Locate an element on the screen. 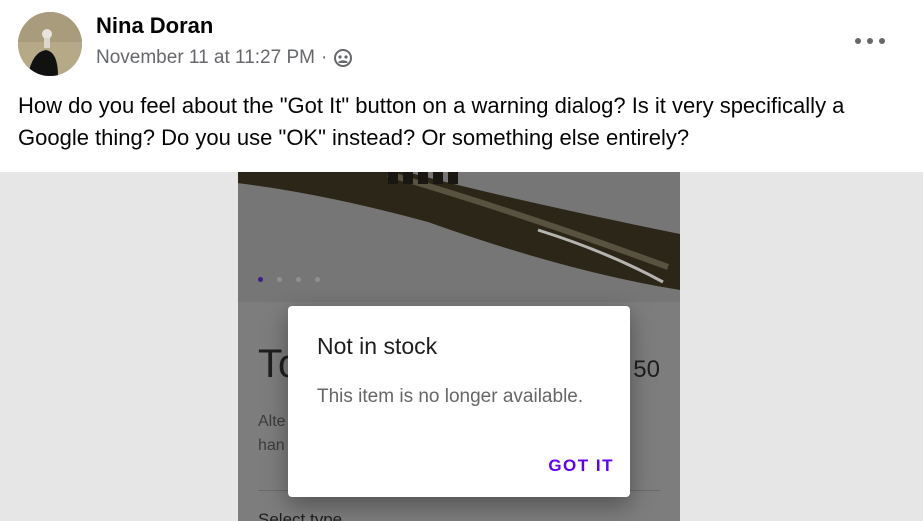 Image resolution: width=923 pixels, height=521 pixels. friends-icon is located at coordinates (343, 58).